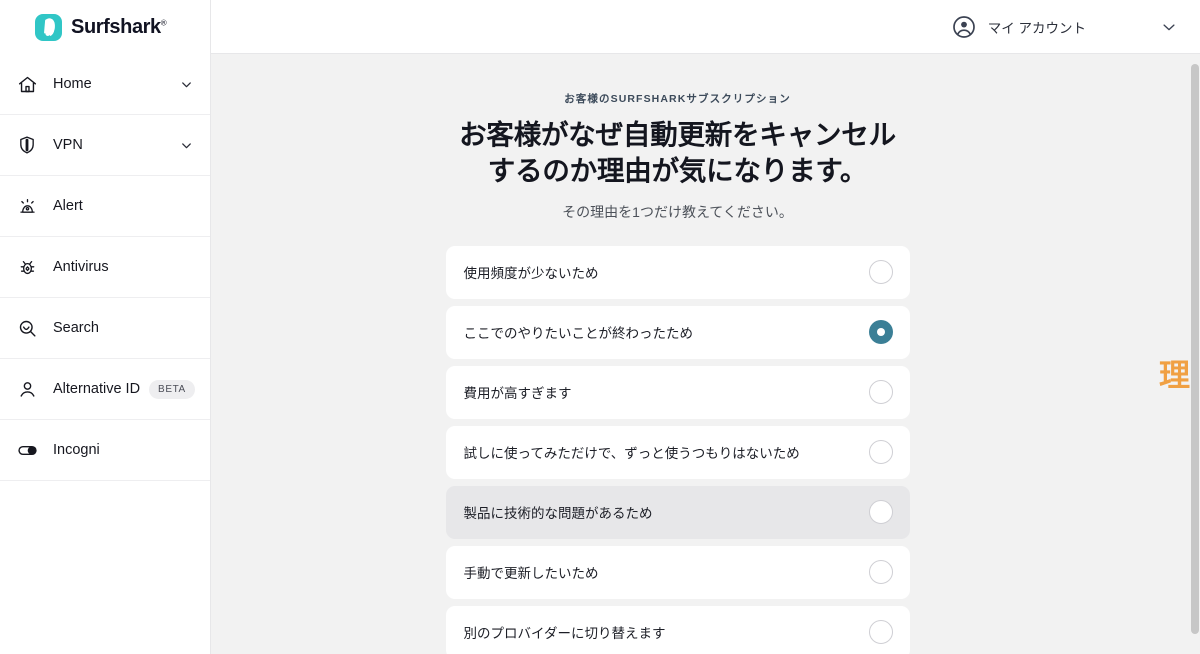 This screenshot has width=1200, height=654. Describe the element at coordinates (27, 145) in the screenshot. I see `shield-icon` at that location.